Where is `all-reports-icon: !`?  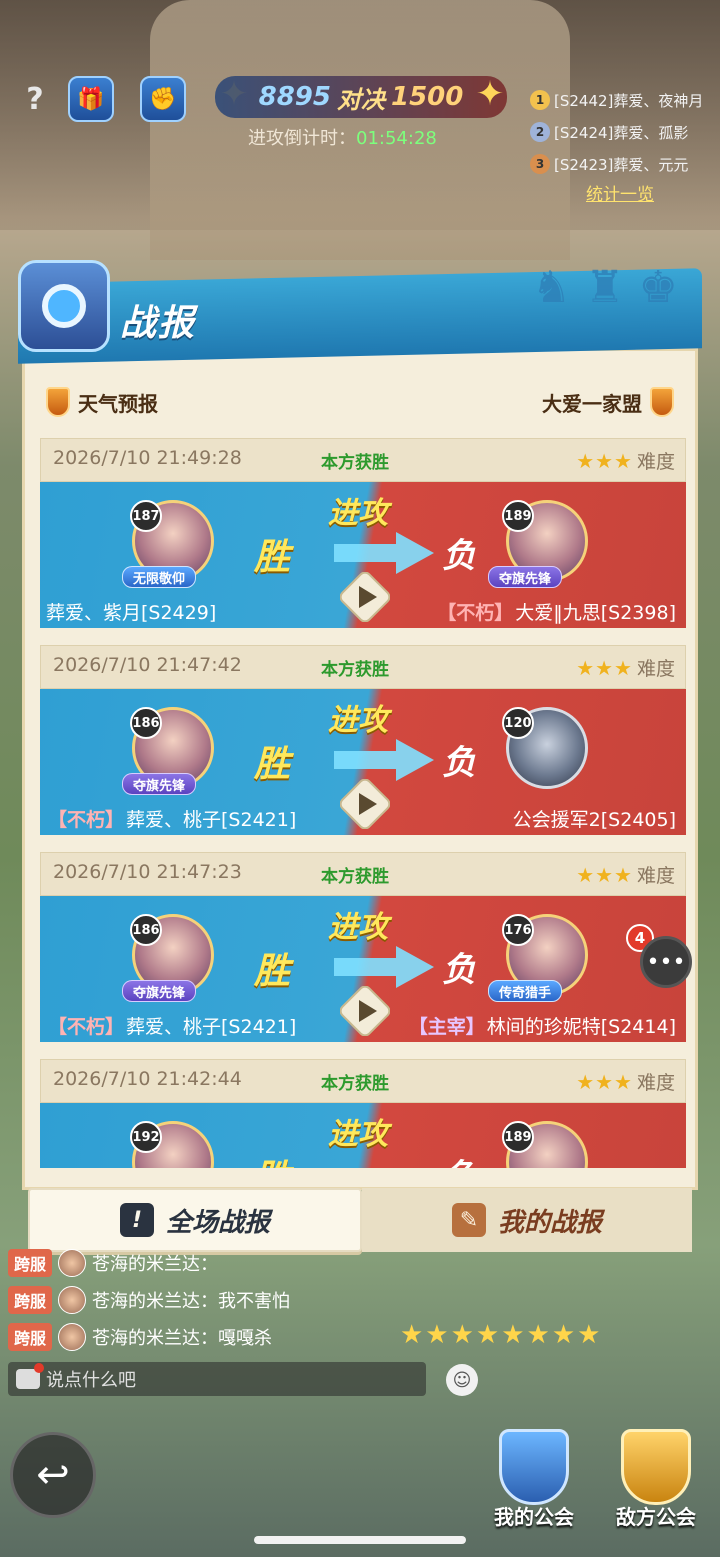 all-reports-icon: ! is located at coordinates (136, 1220).